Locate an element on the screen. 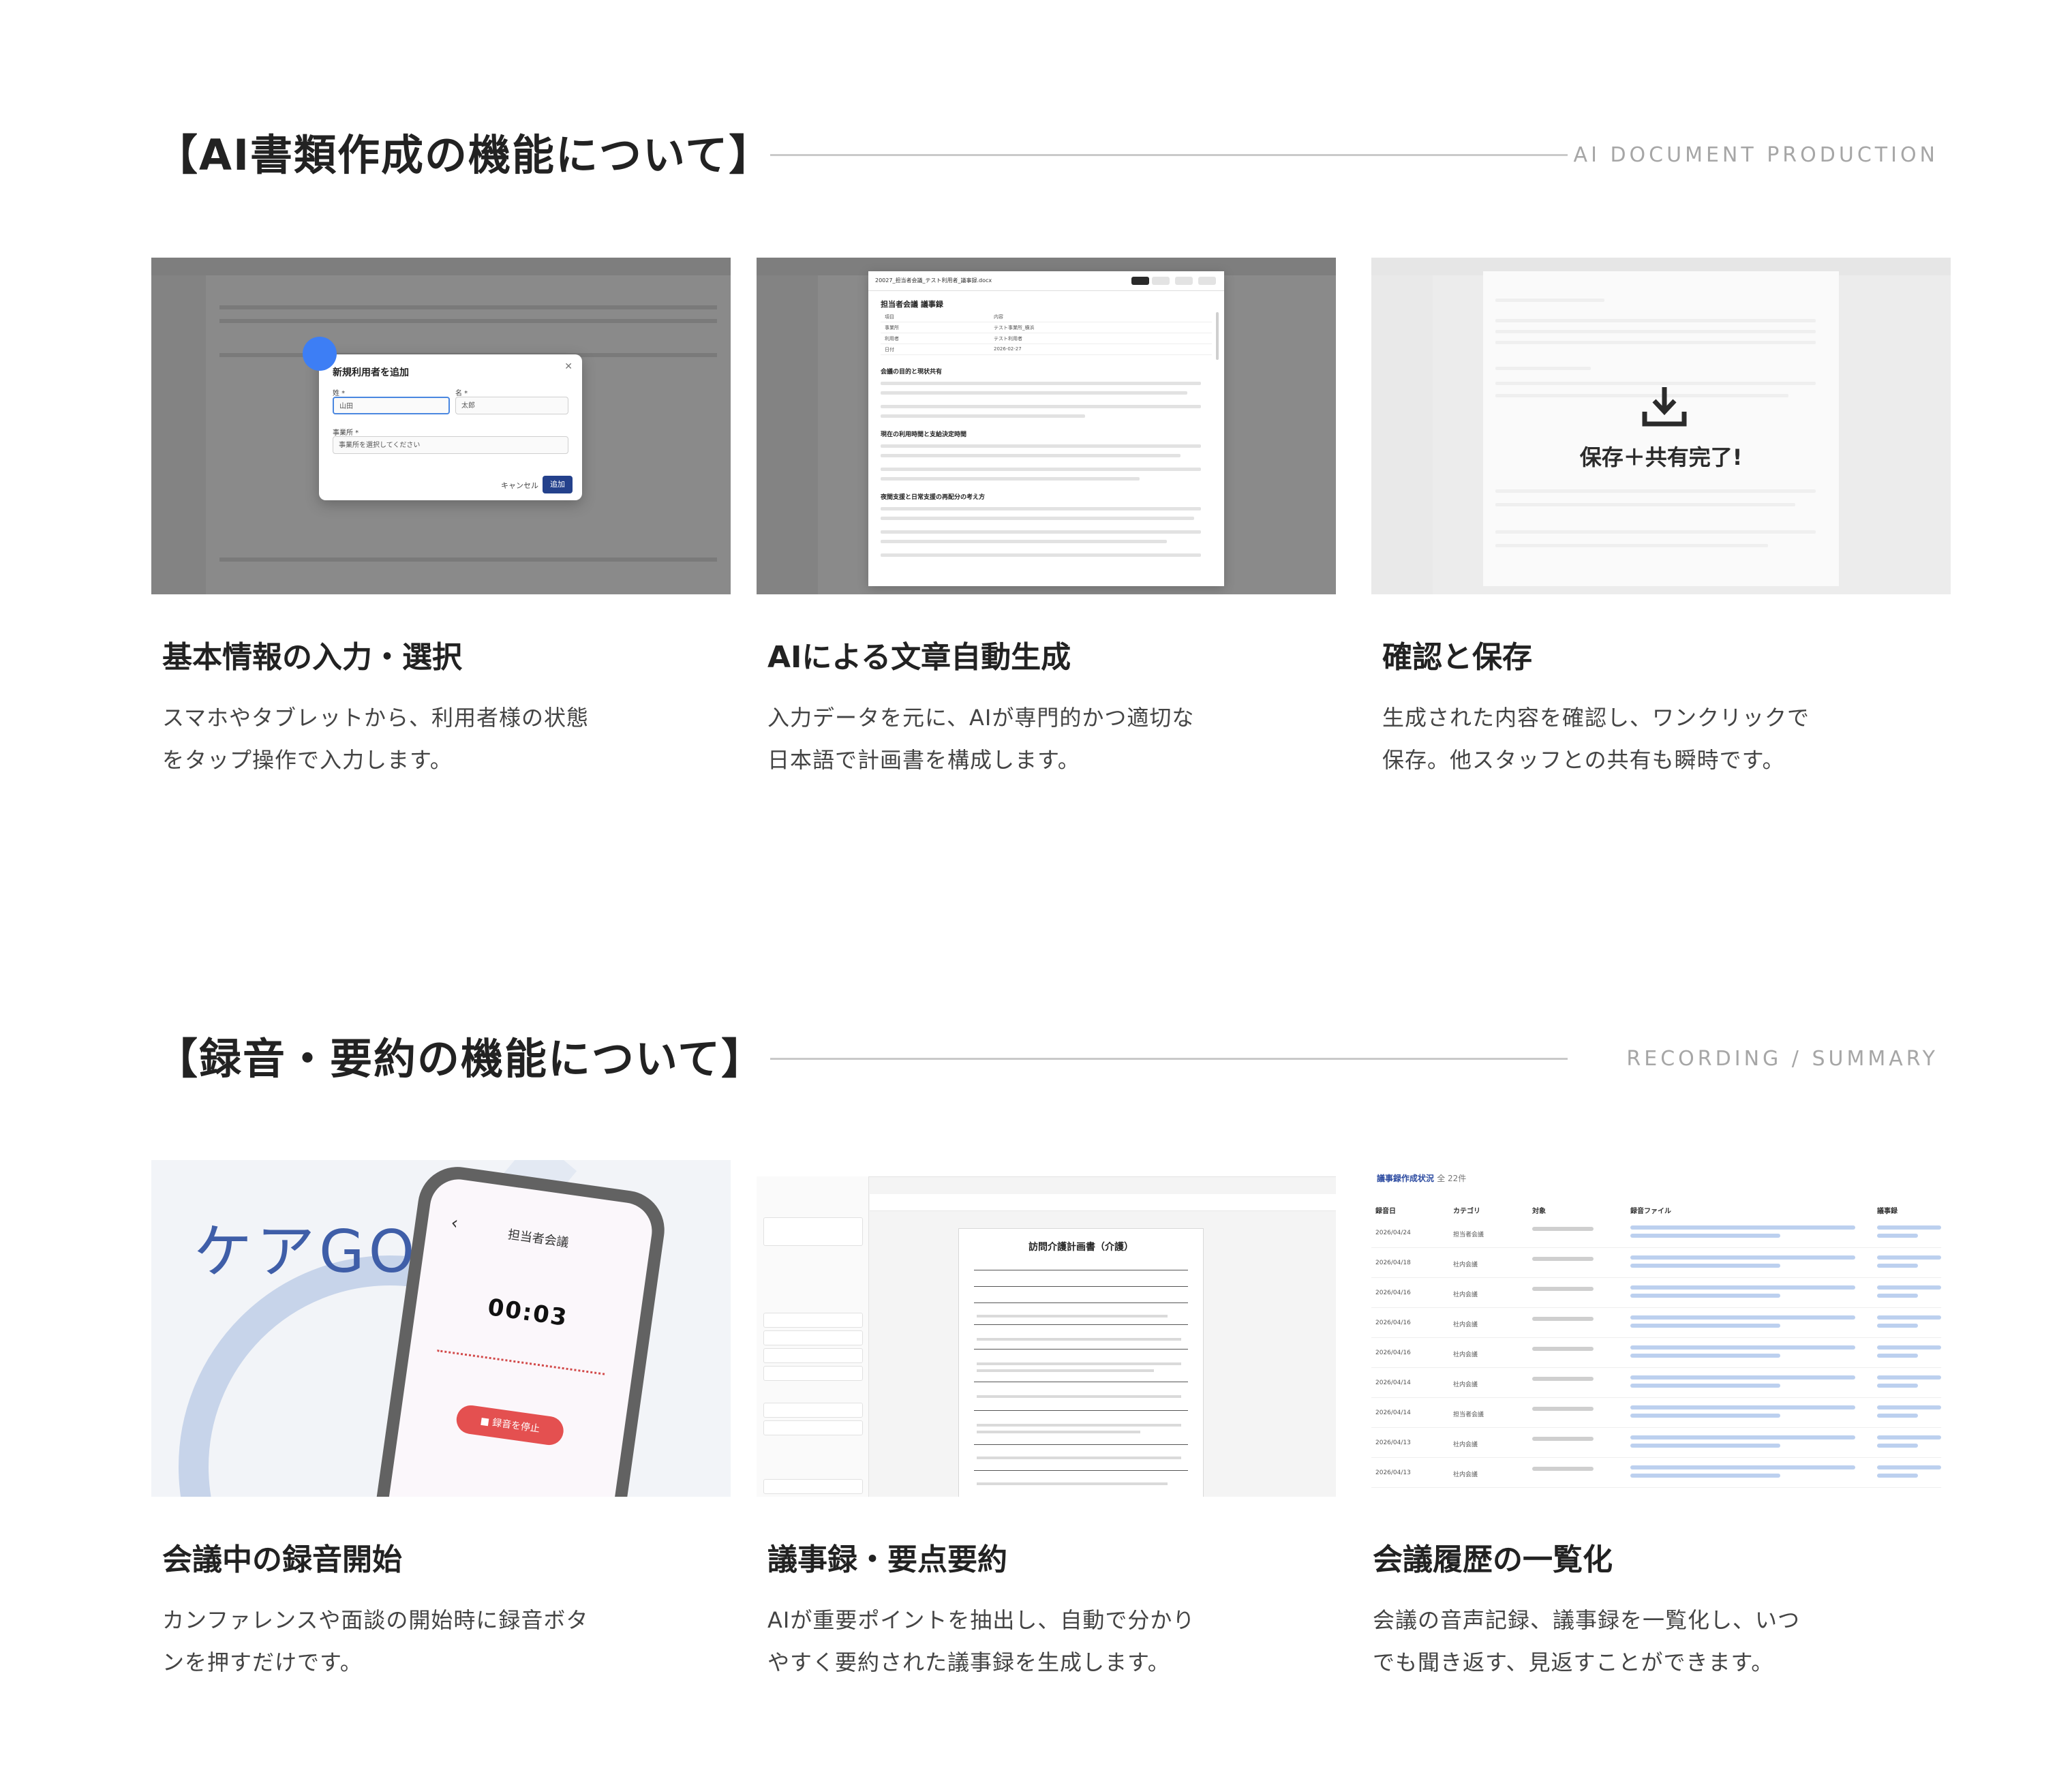  row-date: 2026/04/13 is located at coordinates (1393, 1442).